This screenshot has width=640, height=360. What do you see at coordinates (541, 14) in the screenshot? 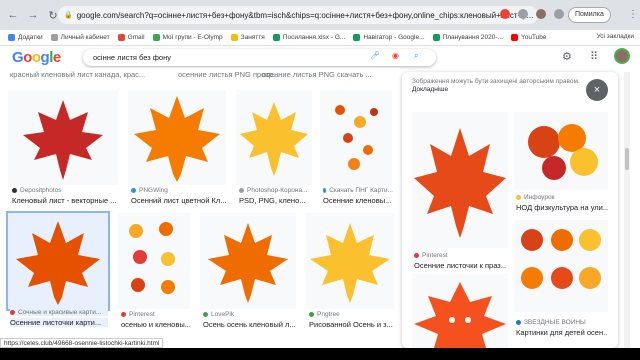
I see `profile-icon` at bounding box center [541, 14].